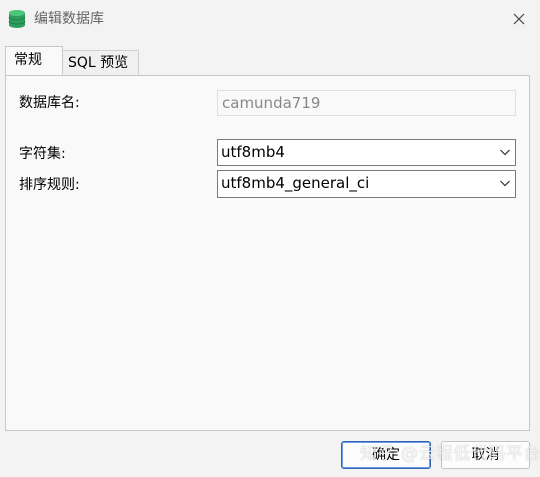 The height and width of the screenshot is (477, 540). I want to click on db-name-label: 数据库名:, so click(49, 103).